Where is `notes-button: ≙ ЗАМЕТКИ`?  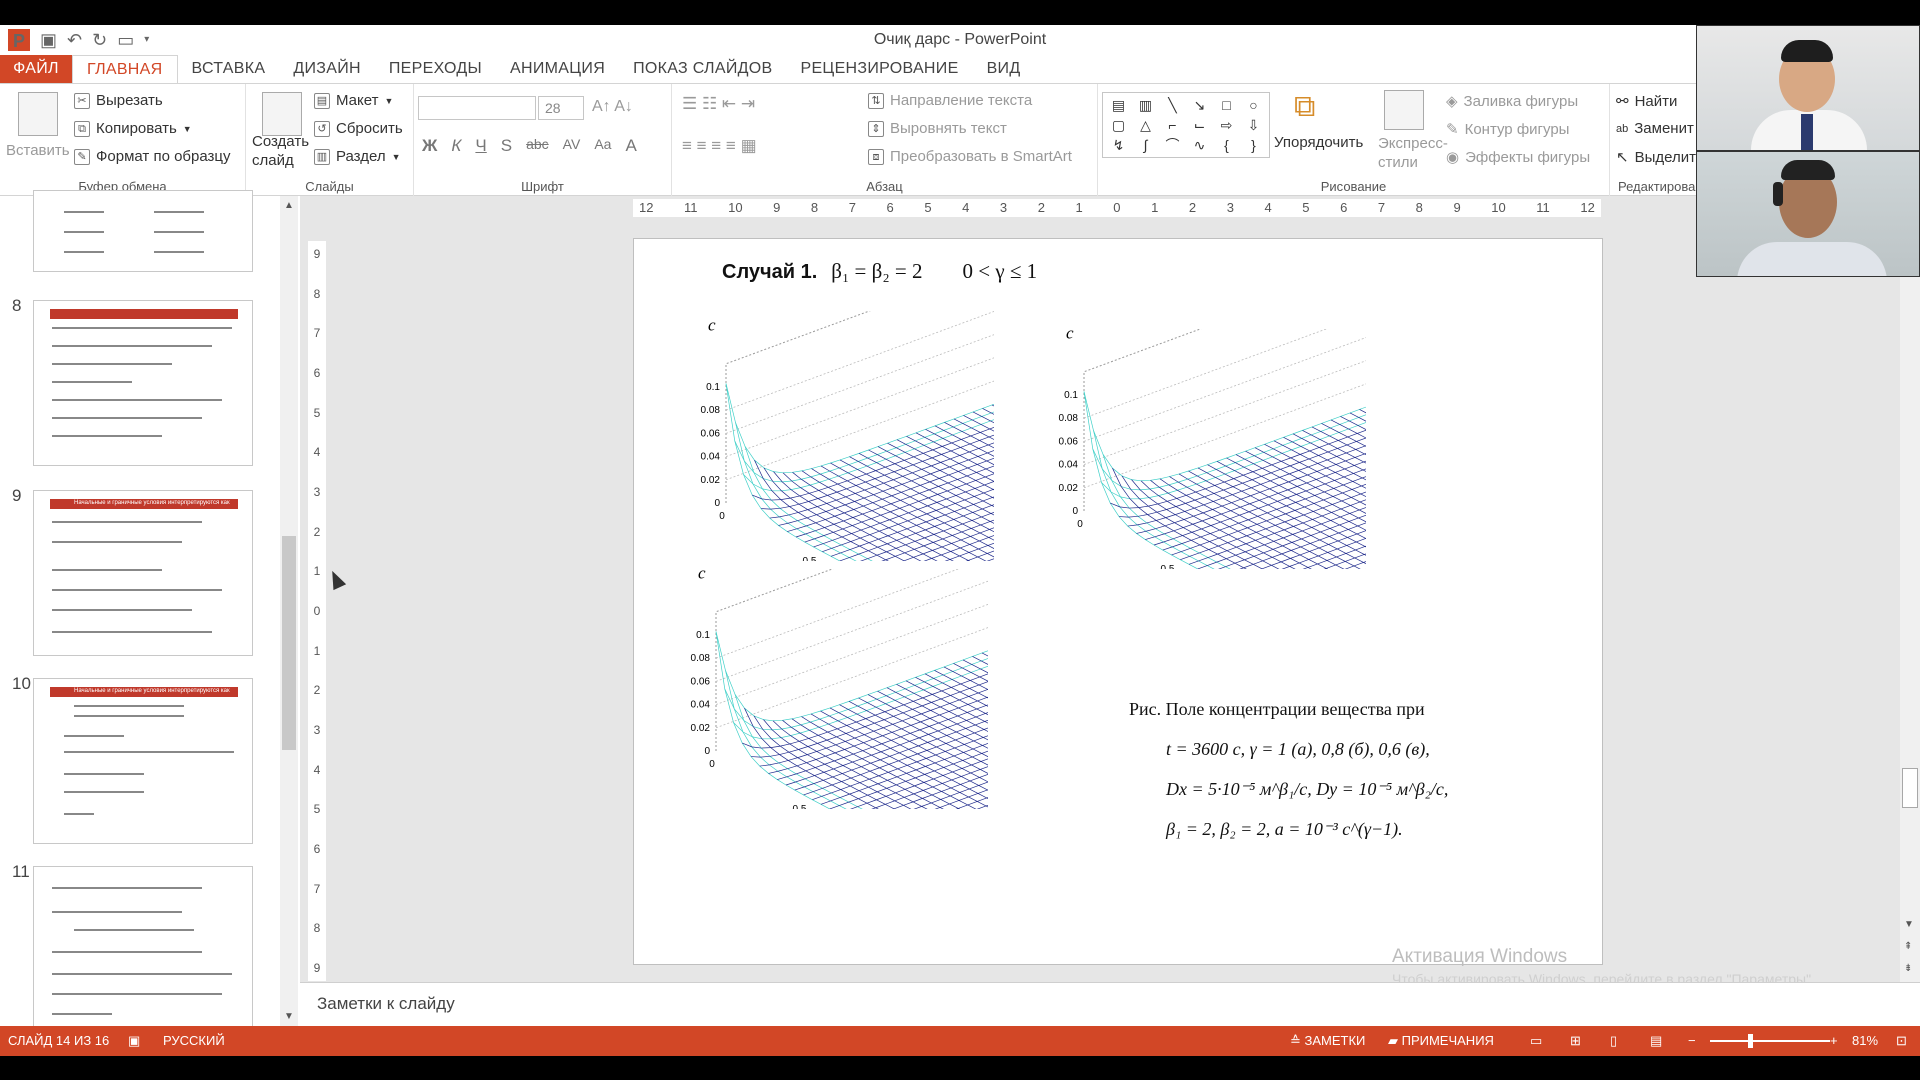
notes-button: ≙ ЗАМЕТКИ is located at coordinates (1327, 1041).